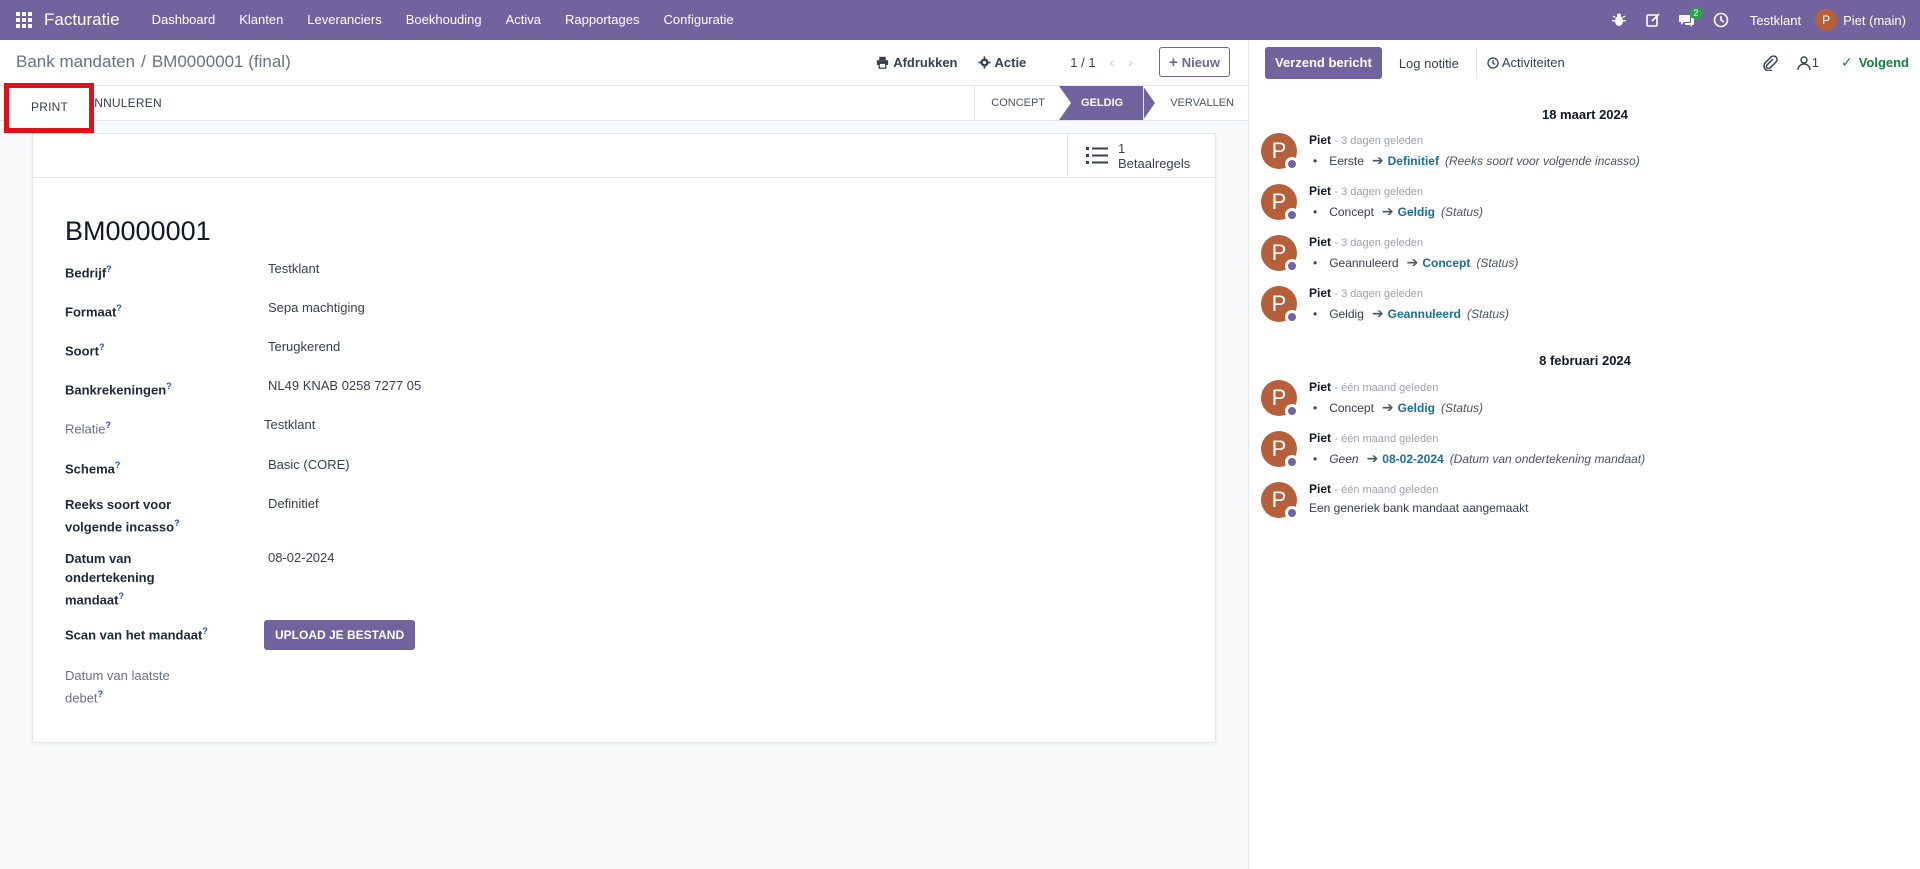 The image size is (1920, 869). I want to click on gear-icon, so click(984, 62).